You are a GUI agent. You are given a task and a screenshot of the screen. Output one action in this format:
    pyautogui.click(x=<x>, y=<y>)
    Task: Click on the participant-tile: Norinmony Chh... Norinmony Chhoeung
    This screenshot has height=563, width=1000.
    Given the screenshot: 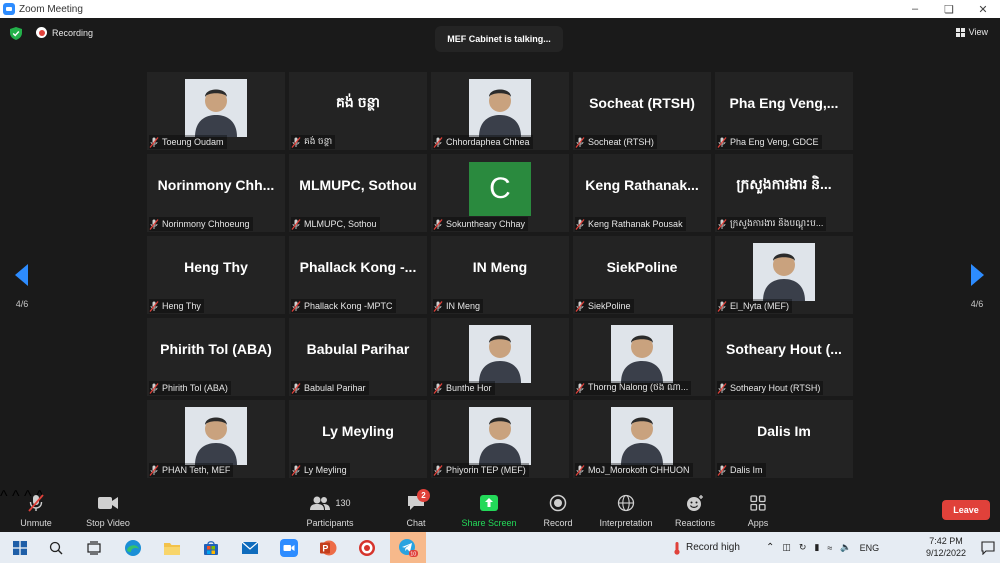 What is the action you would take?
    pyautogui.click(x=216, y=193)
    